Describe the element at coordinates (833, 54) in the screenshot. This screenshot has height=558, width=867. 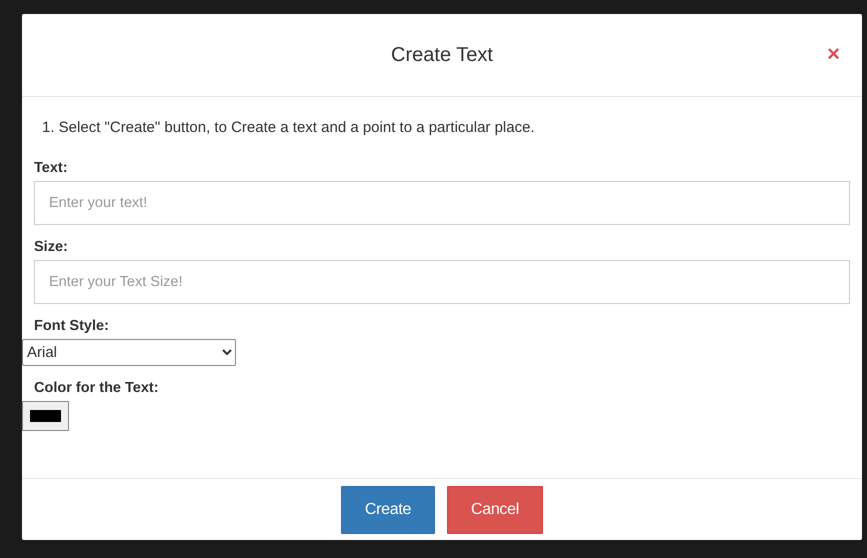
I see `close-button: ×` at that location.